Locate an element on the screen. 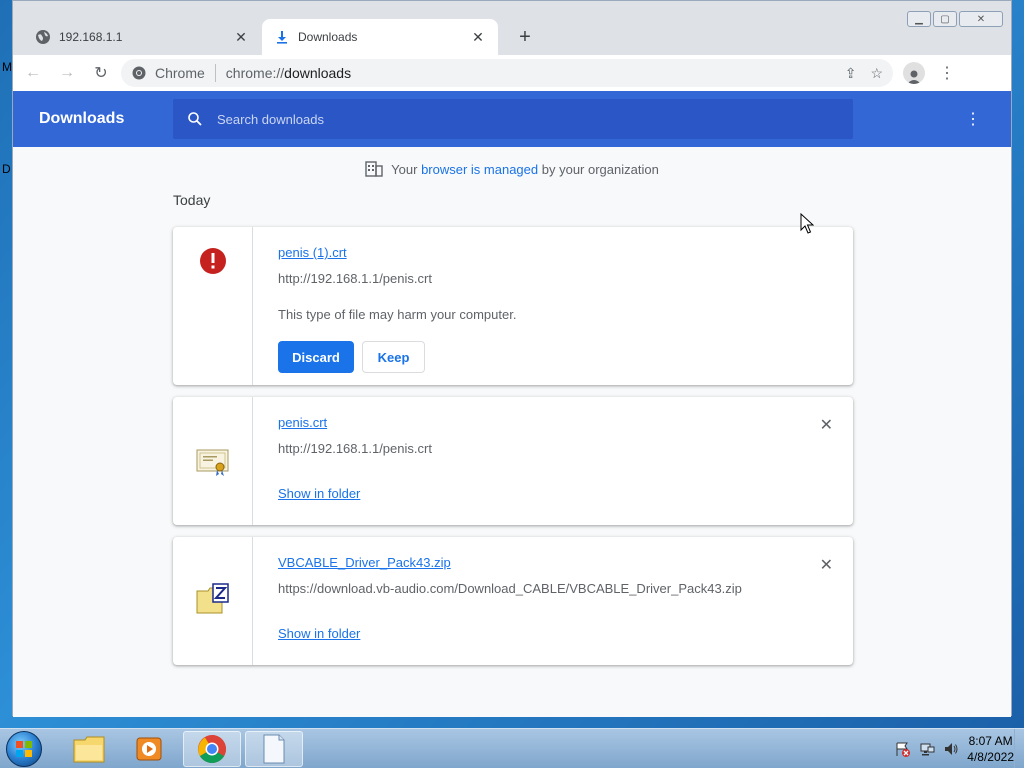  building-icon is located at coordinates (374, 169).